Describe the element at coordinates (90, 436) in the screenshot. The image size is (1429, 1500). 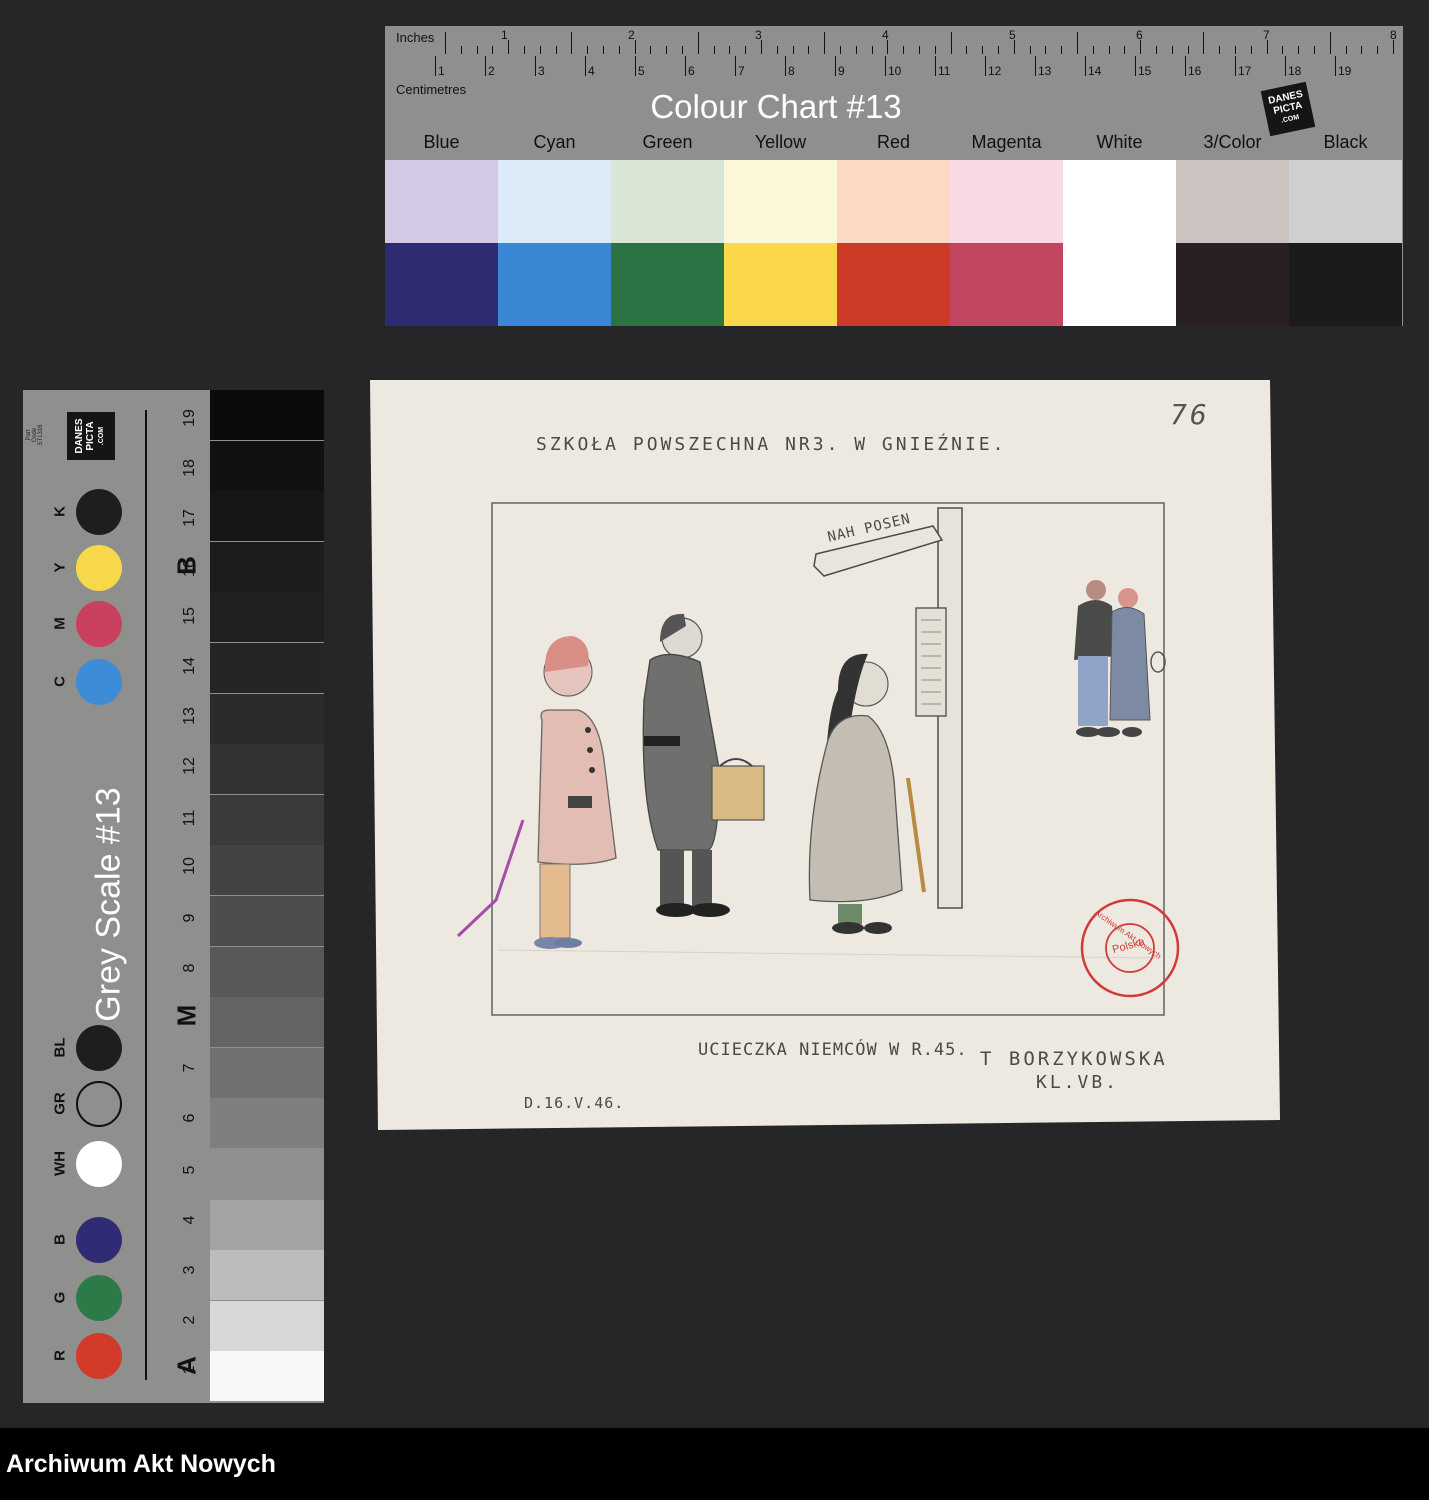
I see `logo-line: PICTA` at that location.